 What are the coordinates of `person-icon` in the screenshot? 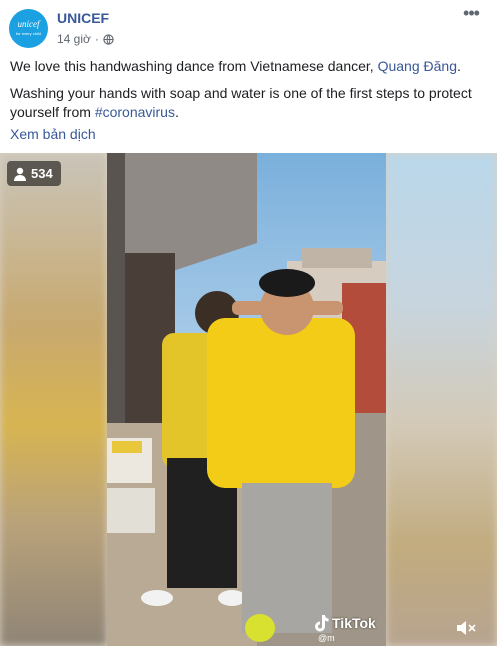 It's located at (20, 174).